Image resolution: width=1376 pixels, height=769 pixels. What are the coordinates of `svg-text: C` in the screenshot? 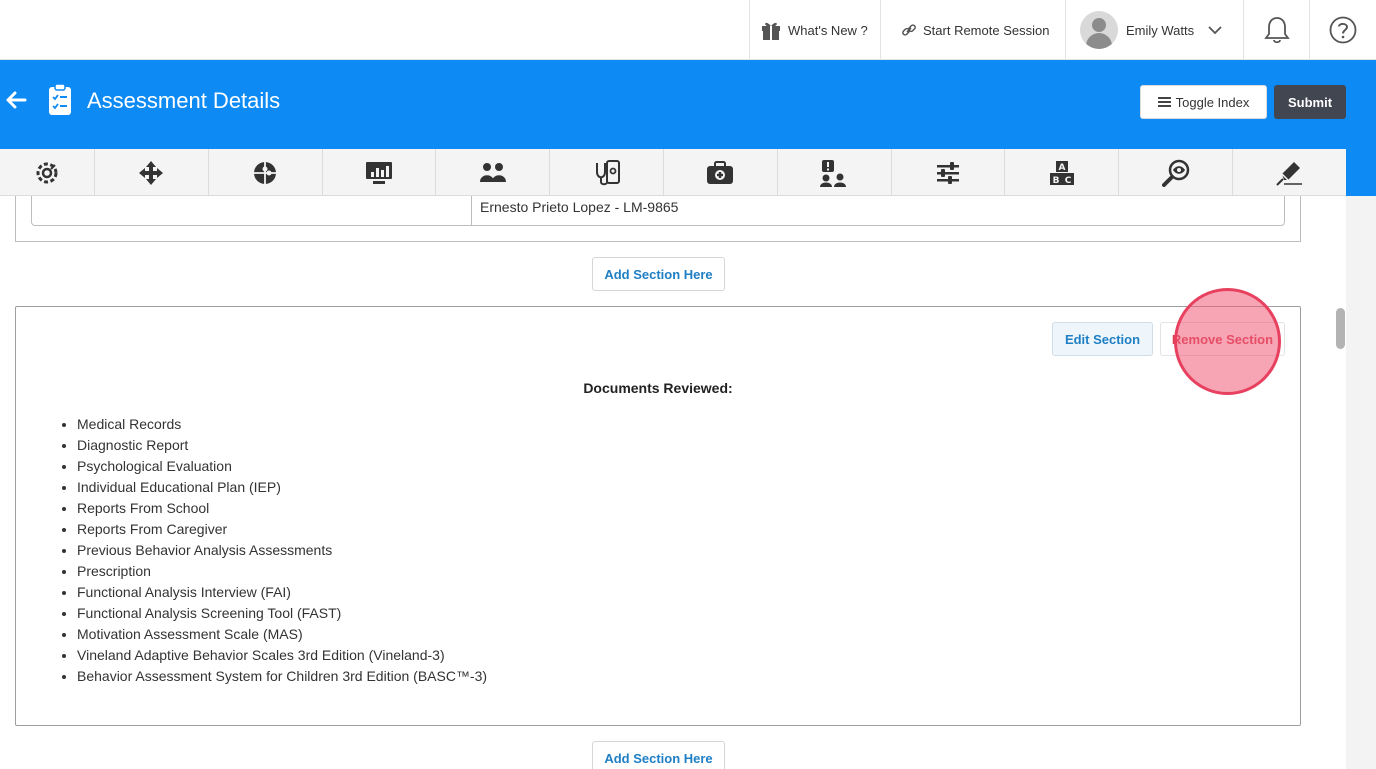 It's located at (1068, 181).